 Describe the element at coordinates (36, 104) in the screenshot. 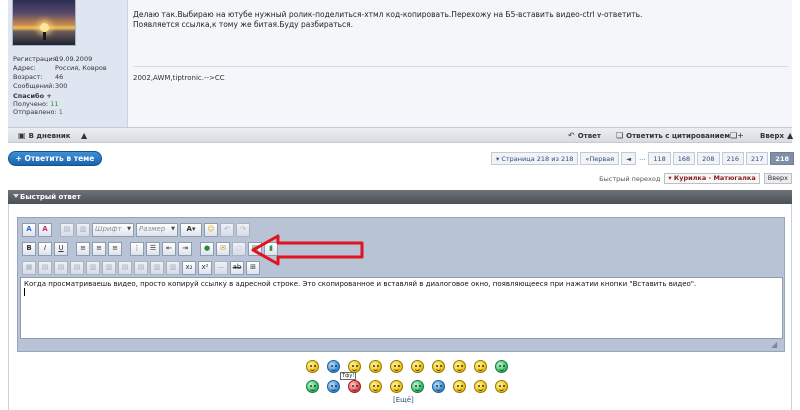

I see `user-received: Получено: 11` at that location.